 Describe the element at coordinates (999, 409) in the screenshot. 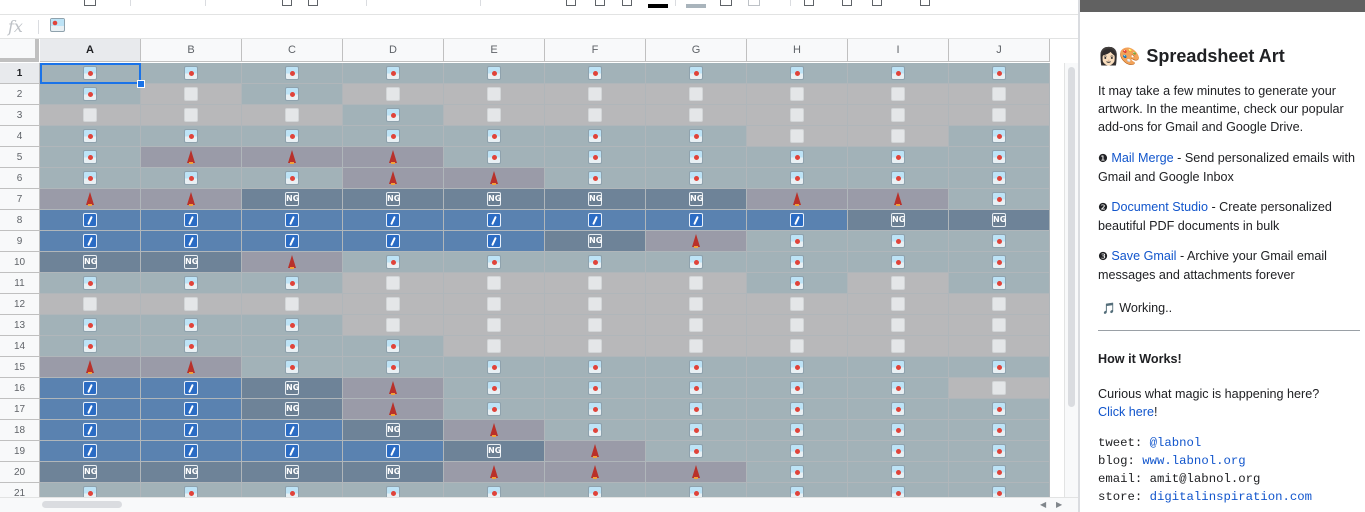

I see `cell-j17` at that location.